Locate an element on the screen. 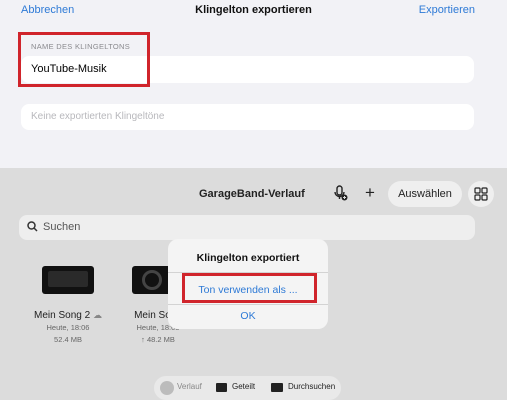 The height and width of the screenshot is (400, 507). tab-recents: Verlauf is located at coordinates (189, 386).